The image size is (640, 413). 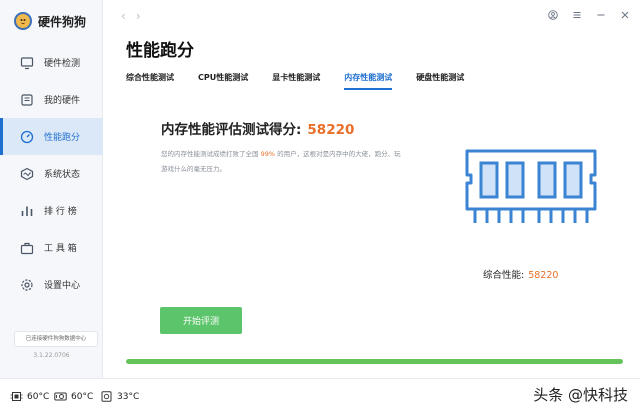 I want to click on history-nav: ‹ ›, so click(x=131, y=16).